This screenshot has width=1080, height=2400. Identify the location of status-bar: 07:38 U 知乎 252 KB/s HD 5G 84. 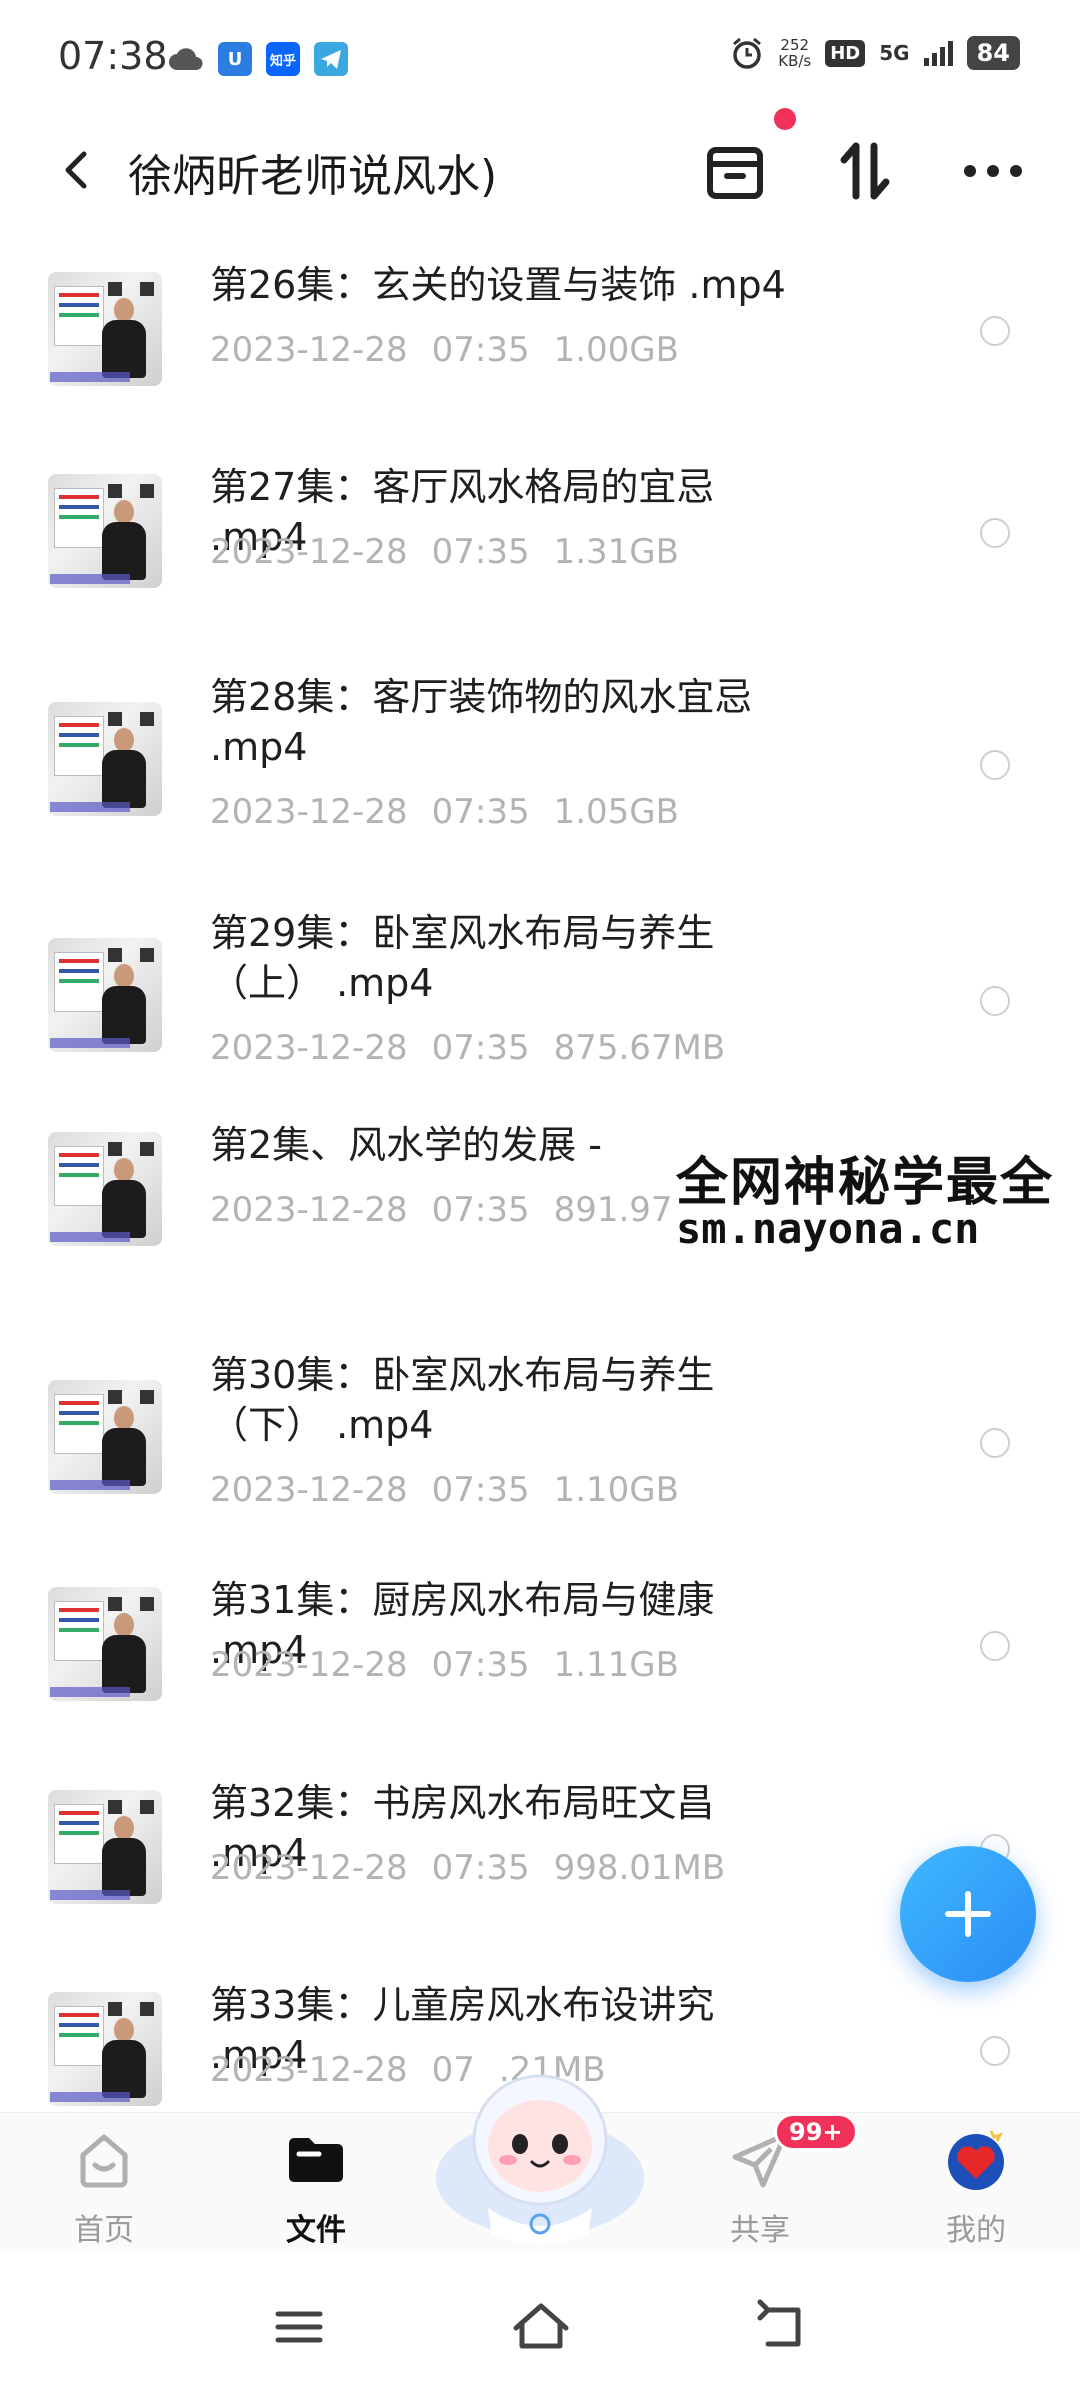
(540, 60).